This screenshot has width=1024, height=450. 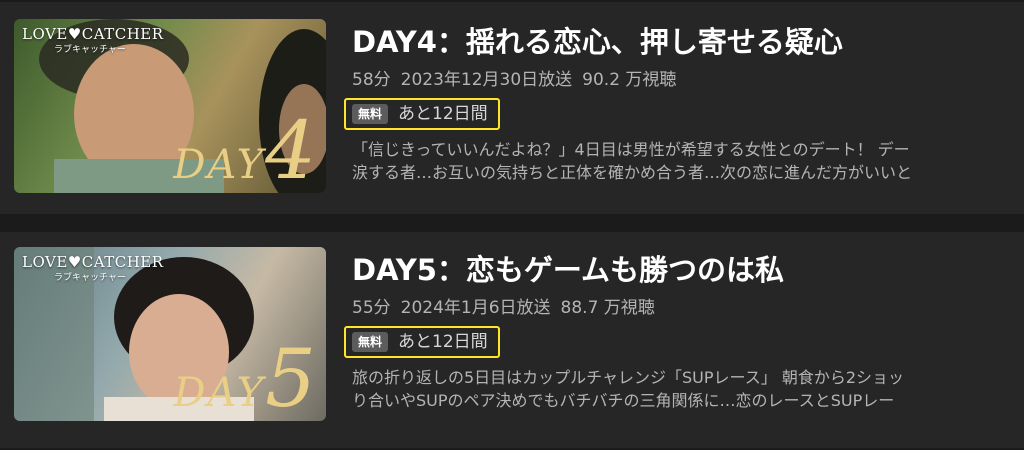 I want to click on description-line: 涙する者…お互いの気持ちと正体を確かめ合う者…次の恋に進んだ方がいいと, so click(x=632, y=172).